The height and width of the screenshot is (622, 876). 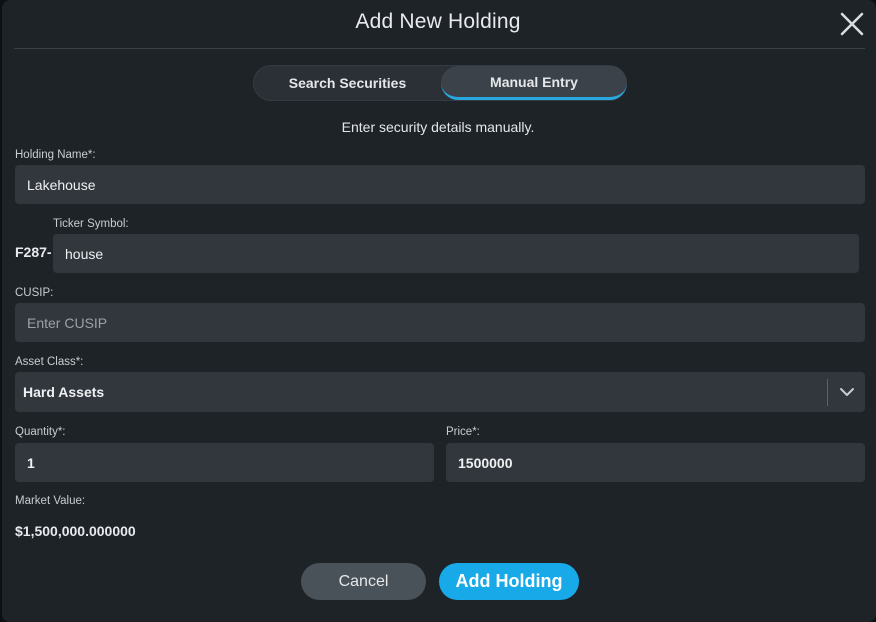 I want to click on close-button, so click(x=852, y=24).